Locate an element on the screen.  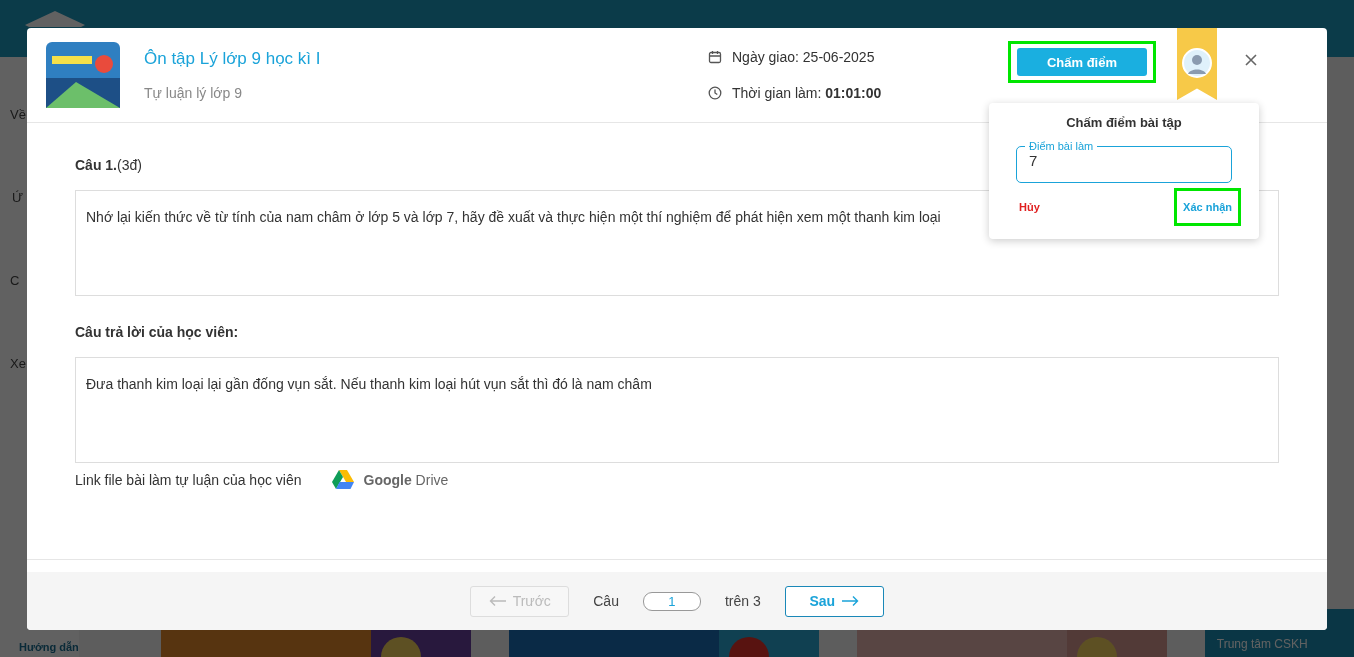
question-text: Nhớ lại kiến thức về từ tính của nam châm ở lớp 5 và lớp 7, hãy đề xuất và thực hiện một thí nghiệm để phát hiện xem một thanh kim loại is located at coordinates (513, 217).